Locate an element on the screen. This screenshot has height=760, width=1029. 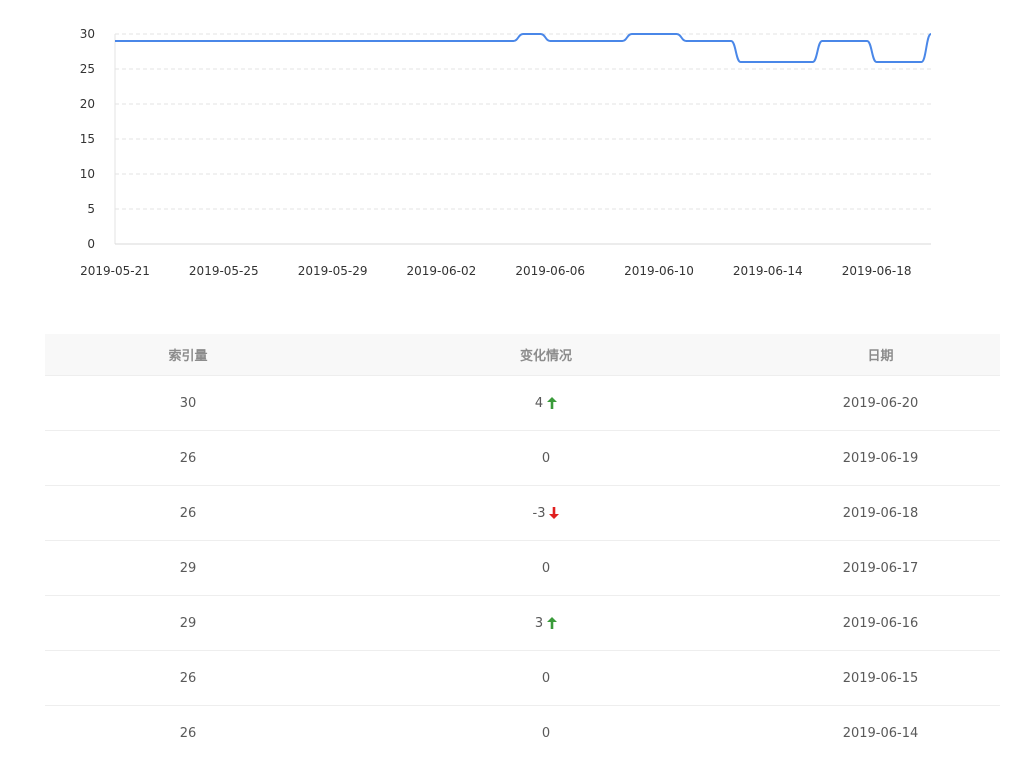
table-row: 26 0 2019-06-14 is located at coordinates (522, 733).